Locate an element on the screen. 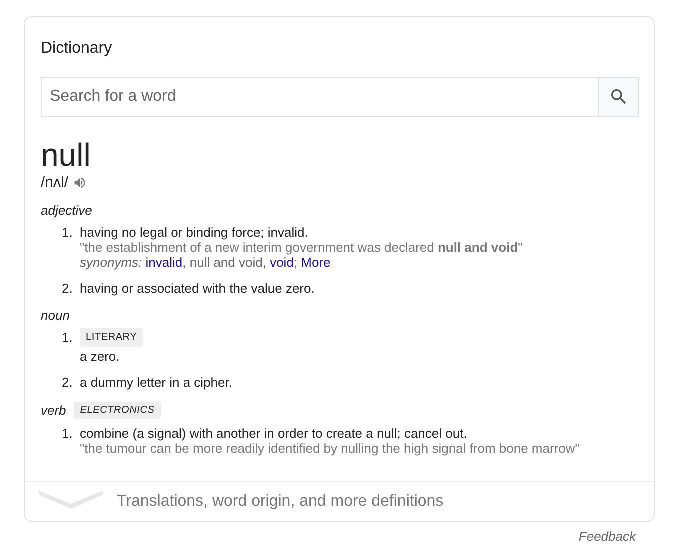 The width and height of the screenshot is (679, 558). synonyms-text: synonyms: invalid, null and void, void; More is located at coordinates (205, 262).